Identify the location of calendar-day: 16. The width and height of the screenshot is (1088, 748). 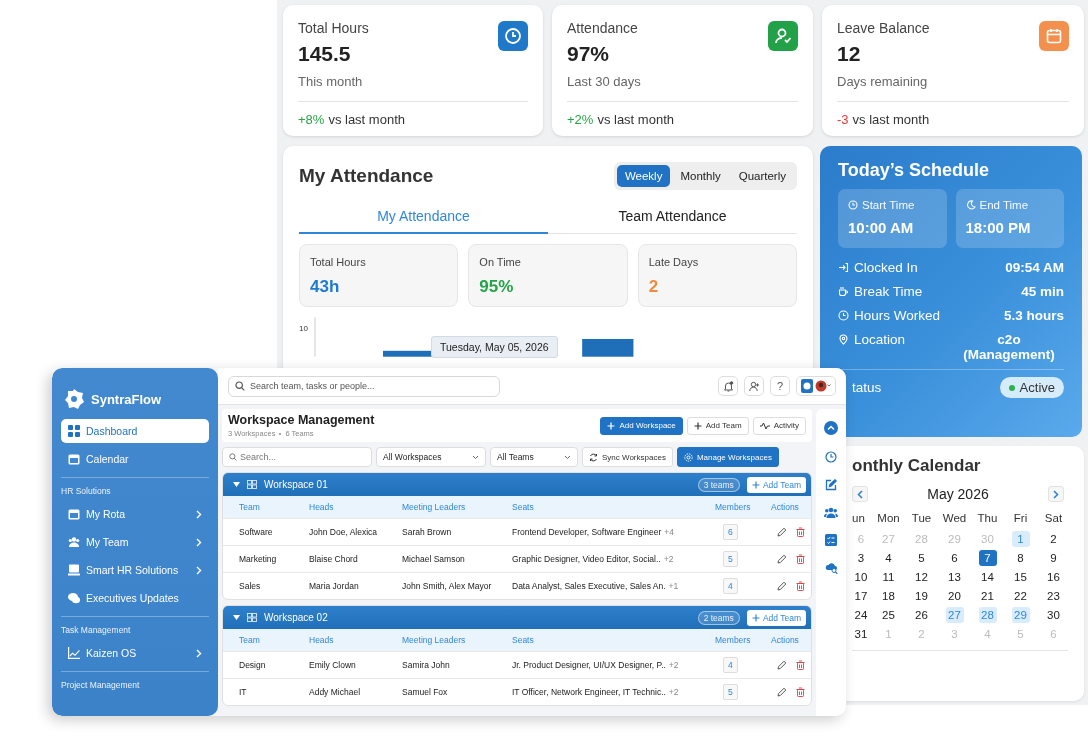
(1053, 577).